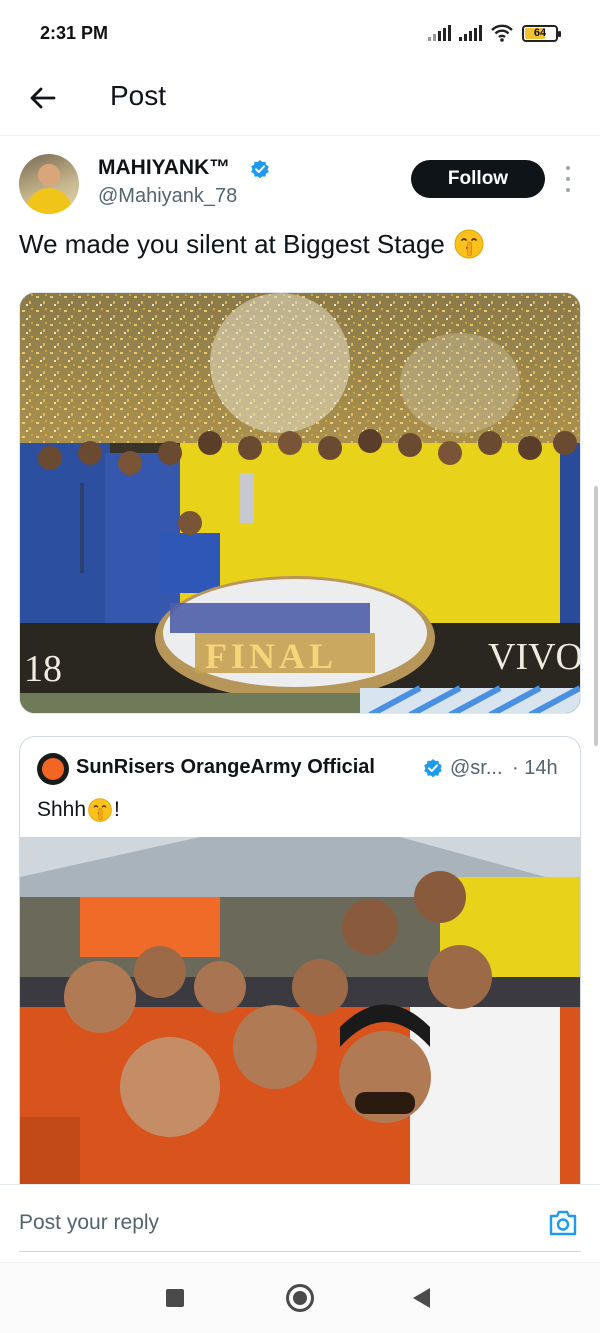 This screenshot has width=600, height=1333. What do you see at coordinates (596, 616) in the screenshot?
I see `scrollbar` at bounding box center [596, 616].